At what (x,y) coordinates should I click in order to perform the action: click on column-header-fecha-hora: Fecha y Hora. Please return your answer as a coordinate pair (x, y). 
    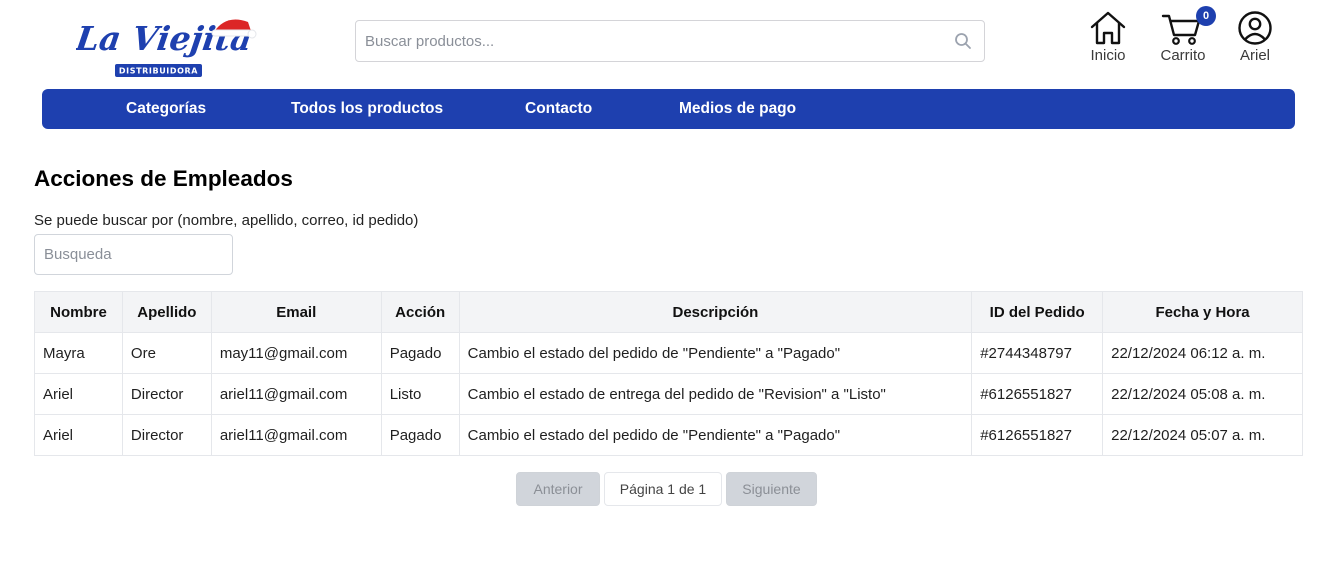
    Looking at the image, I should click on (1202, 312).